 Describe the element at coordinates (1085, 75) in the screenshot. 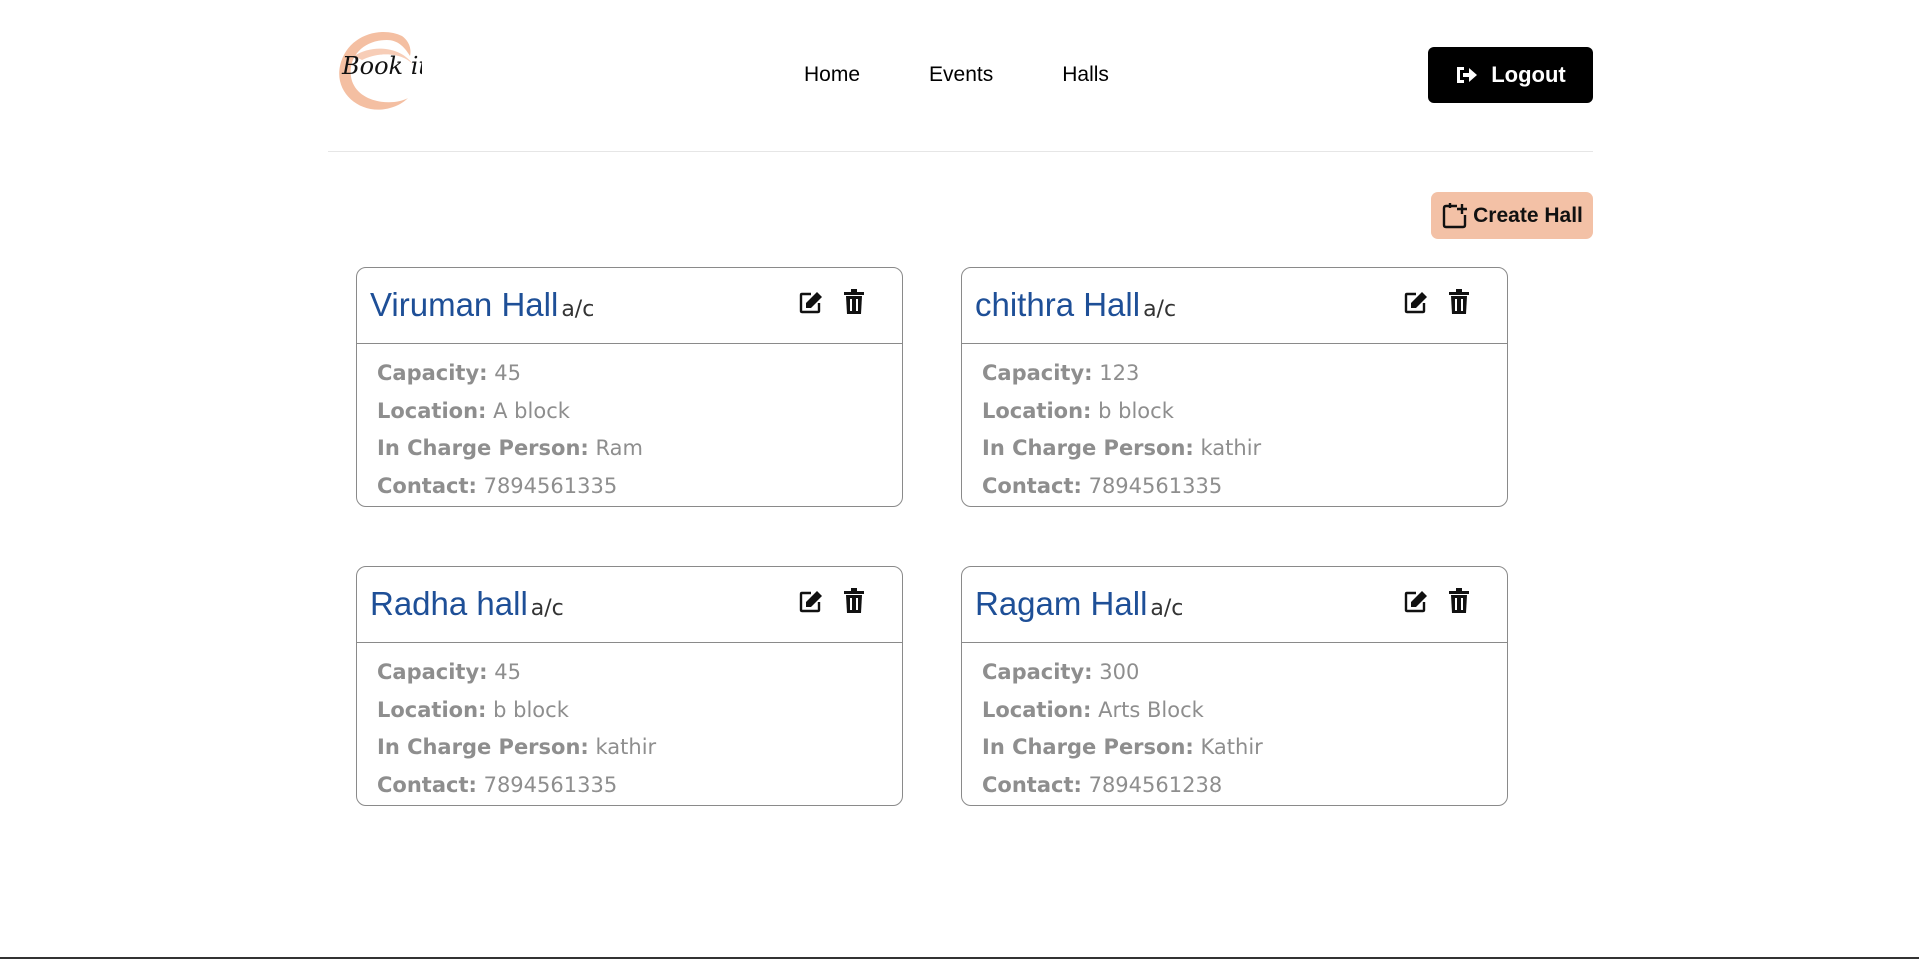

I see `nav-halls: Halls` at that location.